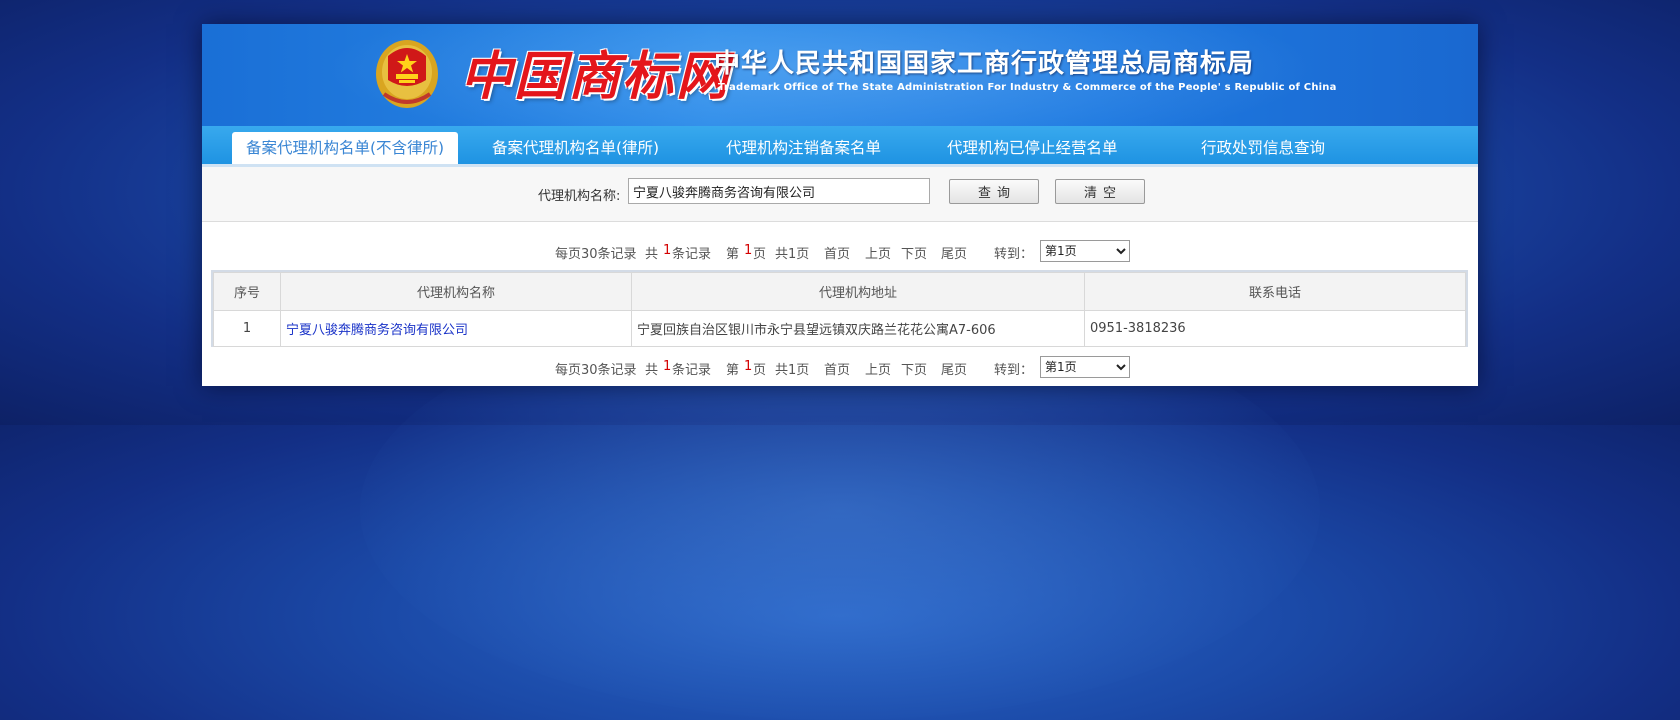  Describe the element at coordinates (779, 191) in the screenshot. I see `agency-name-input` at that location.